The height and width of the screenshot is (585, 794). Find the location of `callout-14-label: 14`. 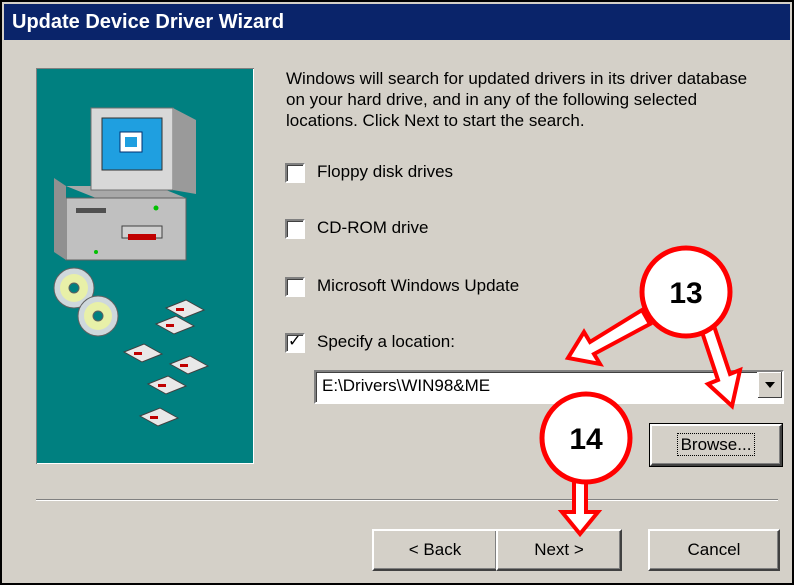

callout-14-label: 14 is located at coordinates (586, 439).